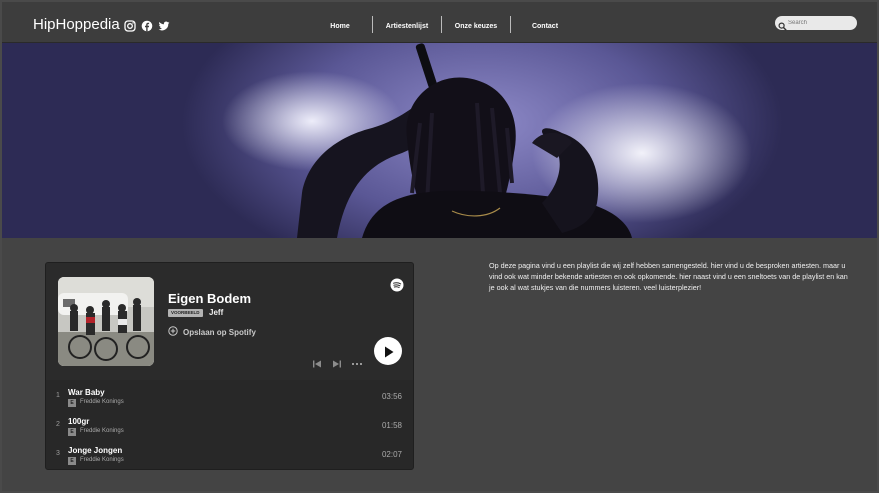 The image size is (879, 493). I want to click on save-label: Opslaan op Spotify, so click(219, 332).